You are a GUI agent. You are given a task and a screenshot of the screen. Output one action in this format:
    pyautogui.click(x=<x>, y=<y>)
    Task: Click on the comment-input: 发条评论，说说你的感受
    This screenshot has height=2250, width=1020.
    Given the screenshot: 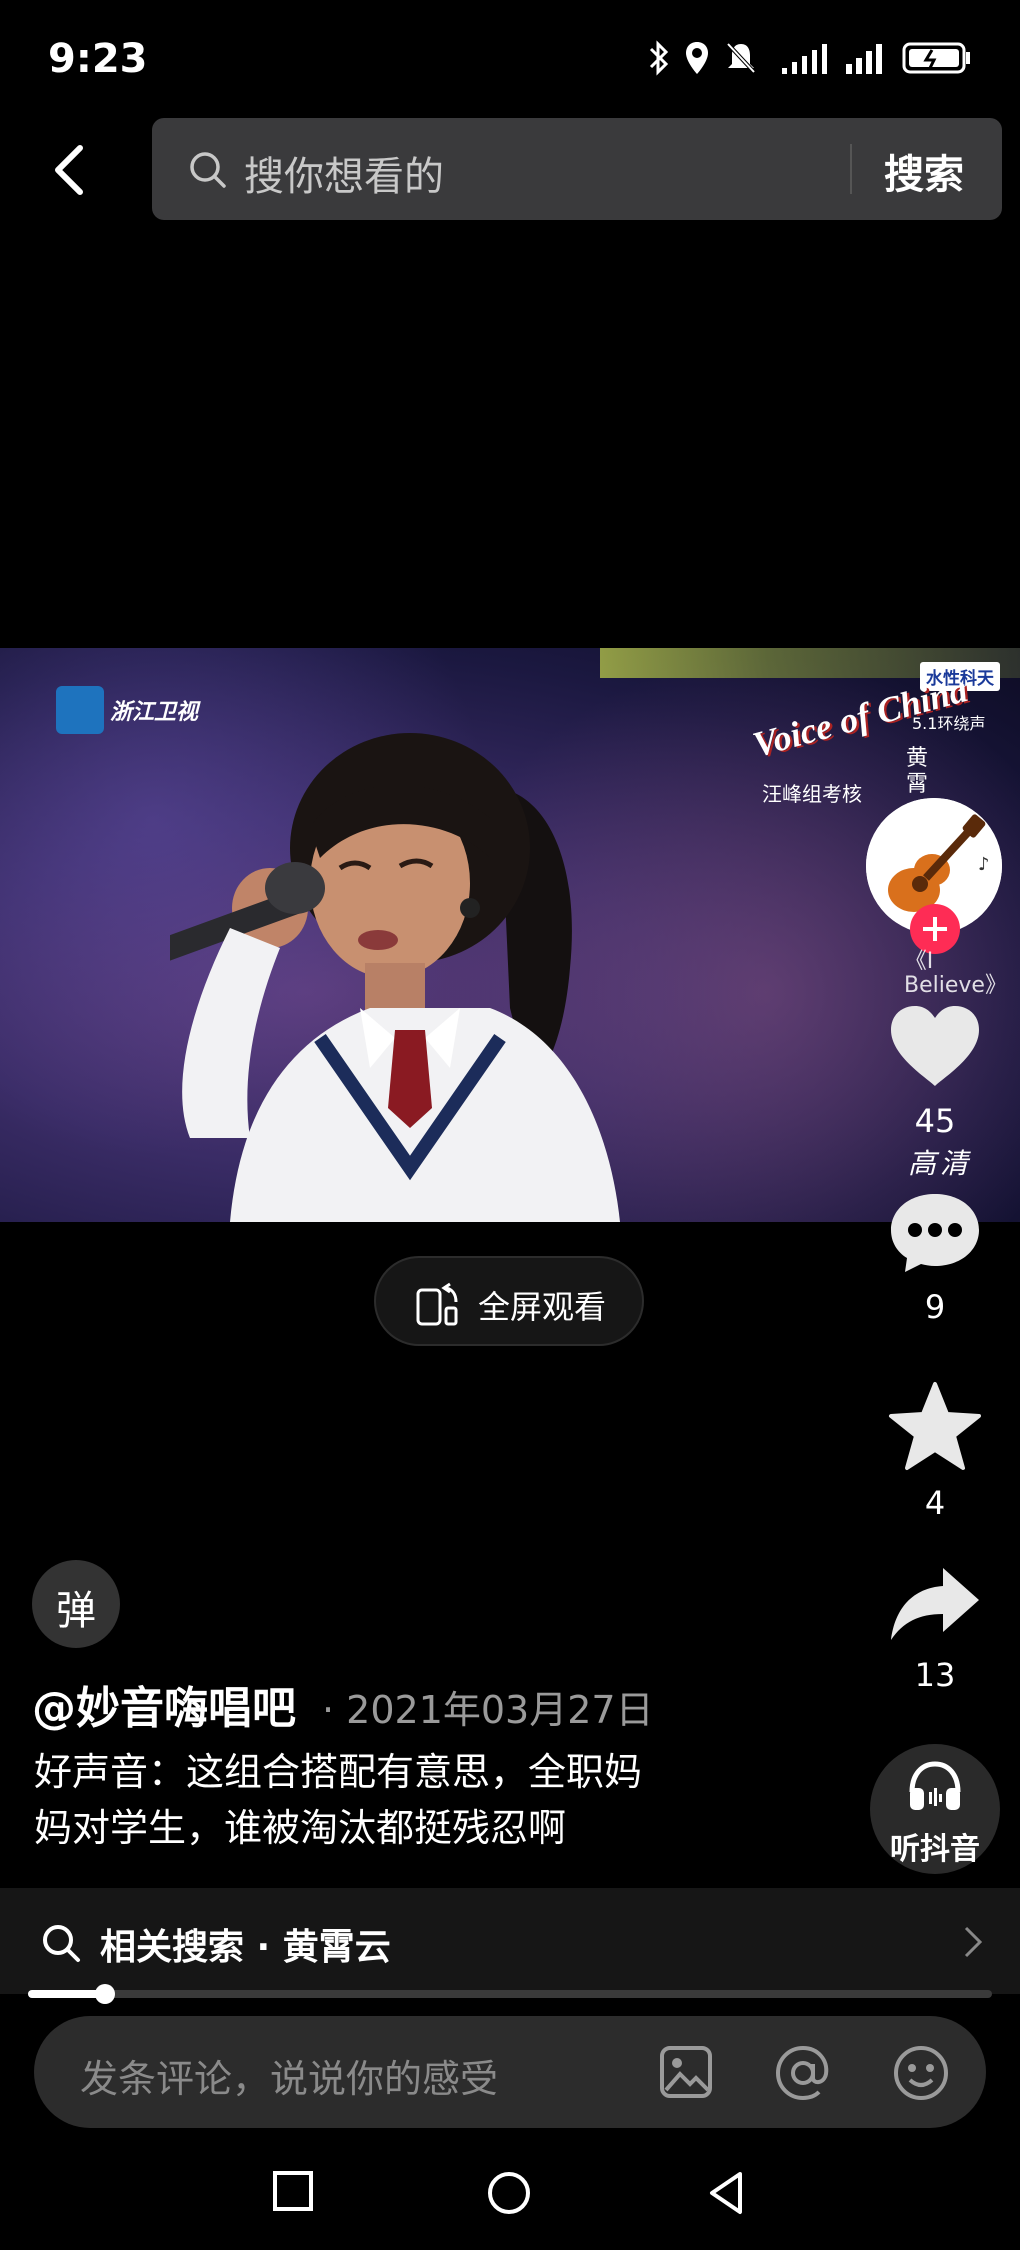 What is the action you would take?
    pyautogui.click(x=289, y=2075)
    